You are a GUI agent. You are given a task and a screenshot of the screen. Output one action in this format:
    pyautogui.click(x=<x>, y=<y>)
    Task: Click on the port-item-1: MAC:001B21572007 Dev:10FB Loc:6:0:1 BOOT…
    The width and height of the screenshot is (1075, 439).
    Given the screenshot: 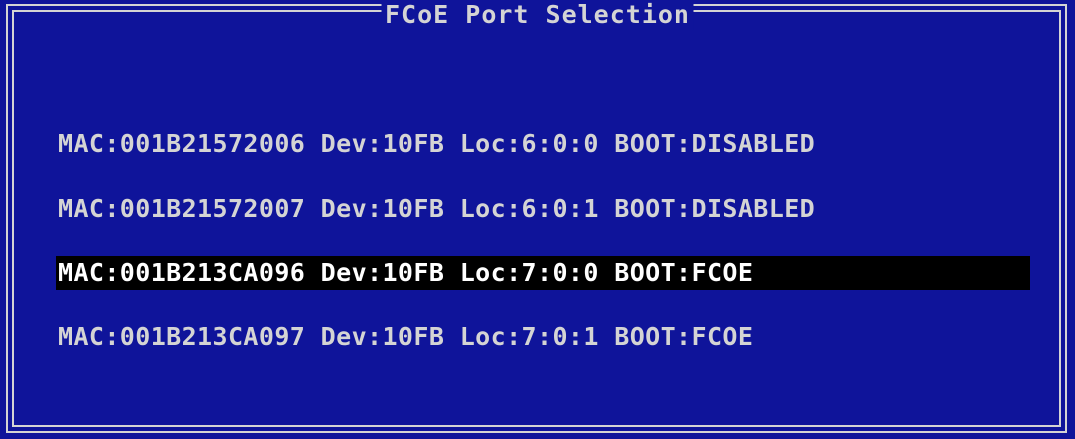 What is the action you would take?
    pyautogui.click(x=543, y=209)
    